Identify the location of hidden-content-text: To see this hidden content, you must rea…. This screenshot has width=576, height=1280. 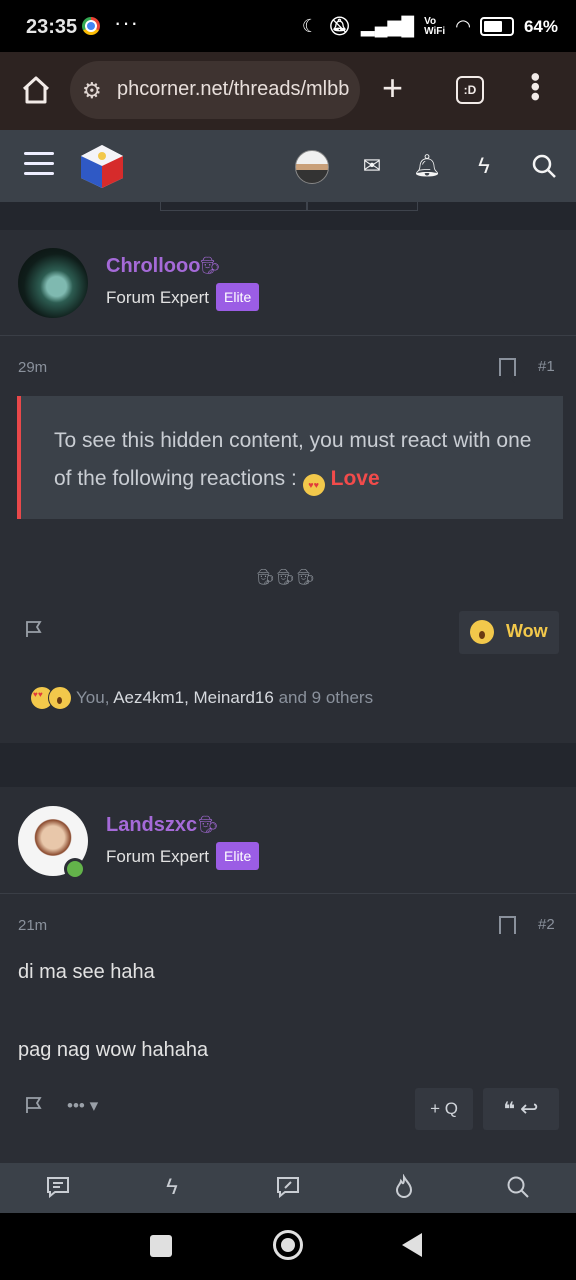
(293, 459).